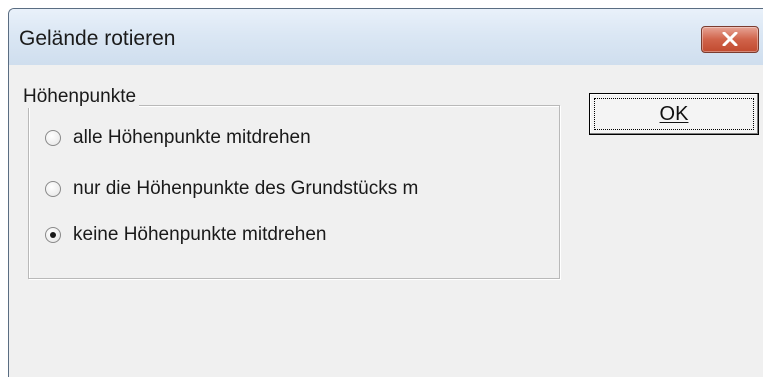 Image resolution: width=763 pixels, height=377 pixels. What do you see at coordinates (53, 138) in the screenshot?
I see `radio-button-alle` at bounding box center [53, 138].